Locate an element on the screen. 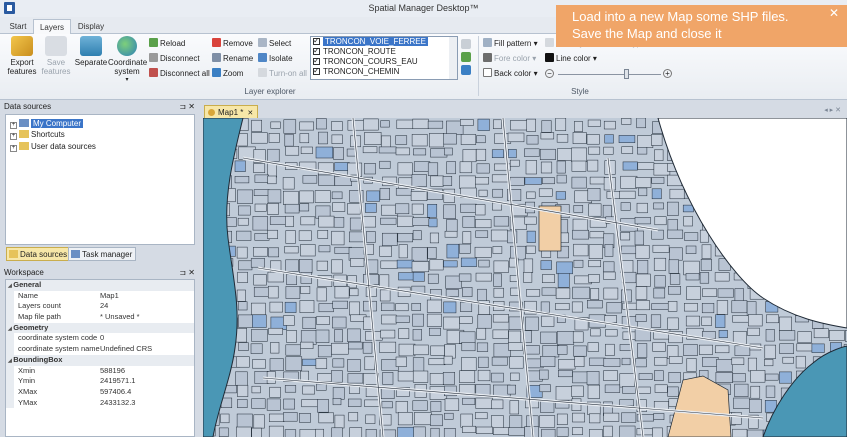 Image resolution: width=847 pixels, height=437 pixels. fore-color-button: Fore color ▾ is located at coordinates (509, 59).